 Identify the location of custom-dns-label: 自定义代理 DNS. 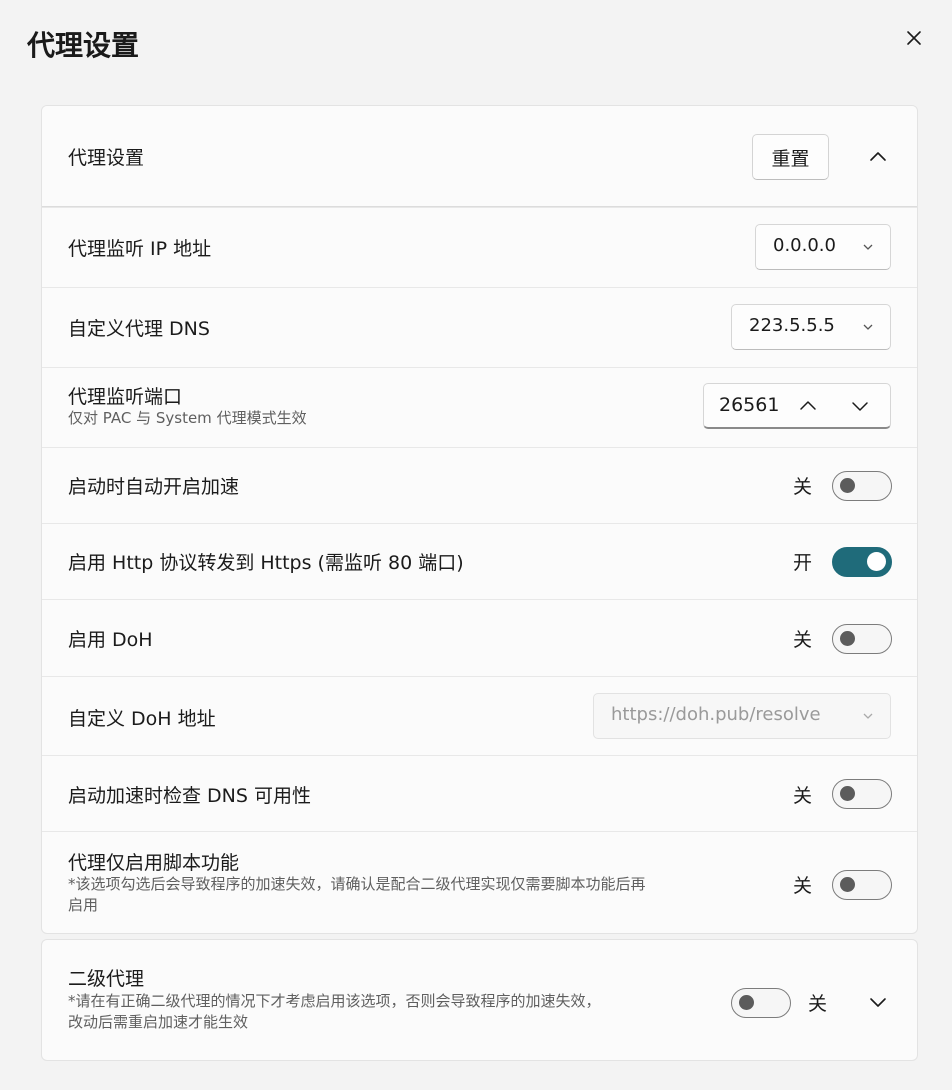
(139, 329).